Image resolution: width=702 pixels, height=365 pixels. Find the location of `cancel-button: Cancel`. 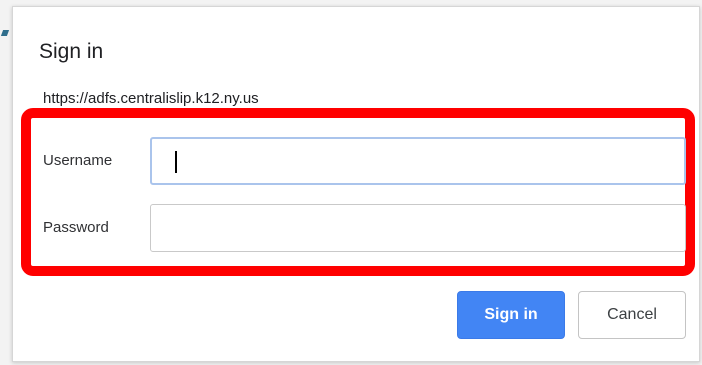

cancel-button: Cancel is located at coordinates (632, 315).